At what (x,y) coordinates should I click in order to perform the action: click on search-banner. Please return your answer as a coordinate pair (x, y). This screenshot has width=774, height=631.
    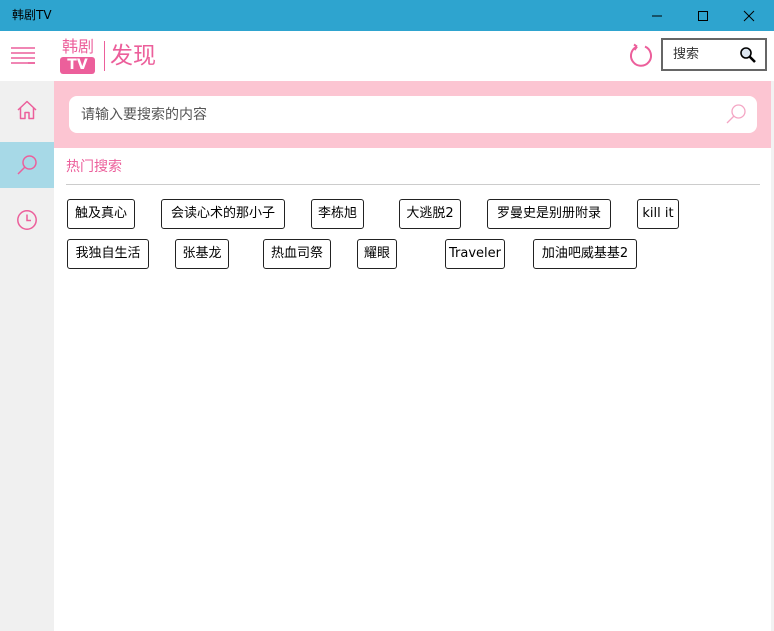
    Looking at the image, I should click on (414, 114).